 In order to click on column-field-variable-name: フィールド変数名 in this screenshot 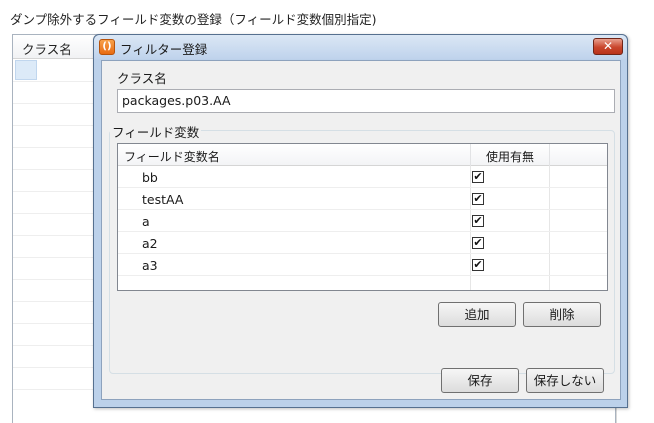, I will do `click(172, 156)`.